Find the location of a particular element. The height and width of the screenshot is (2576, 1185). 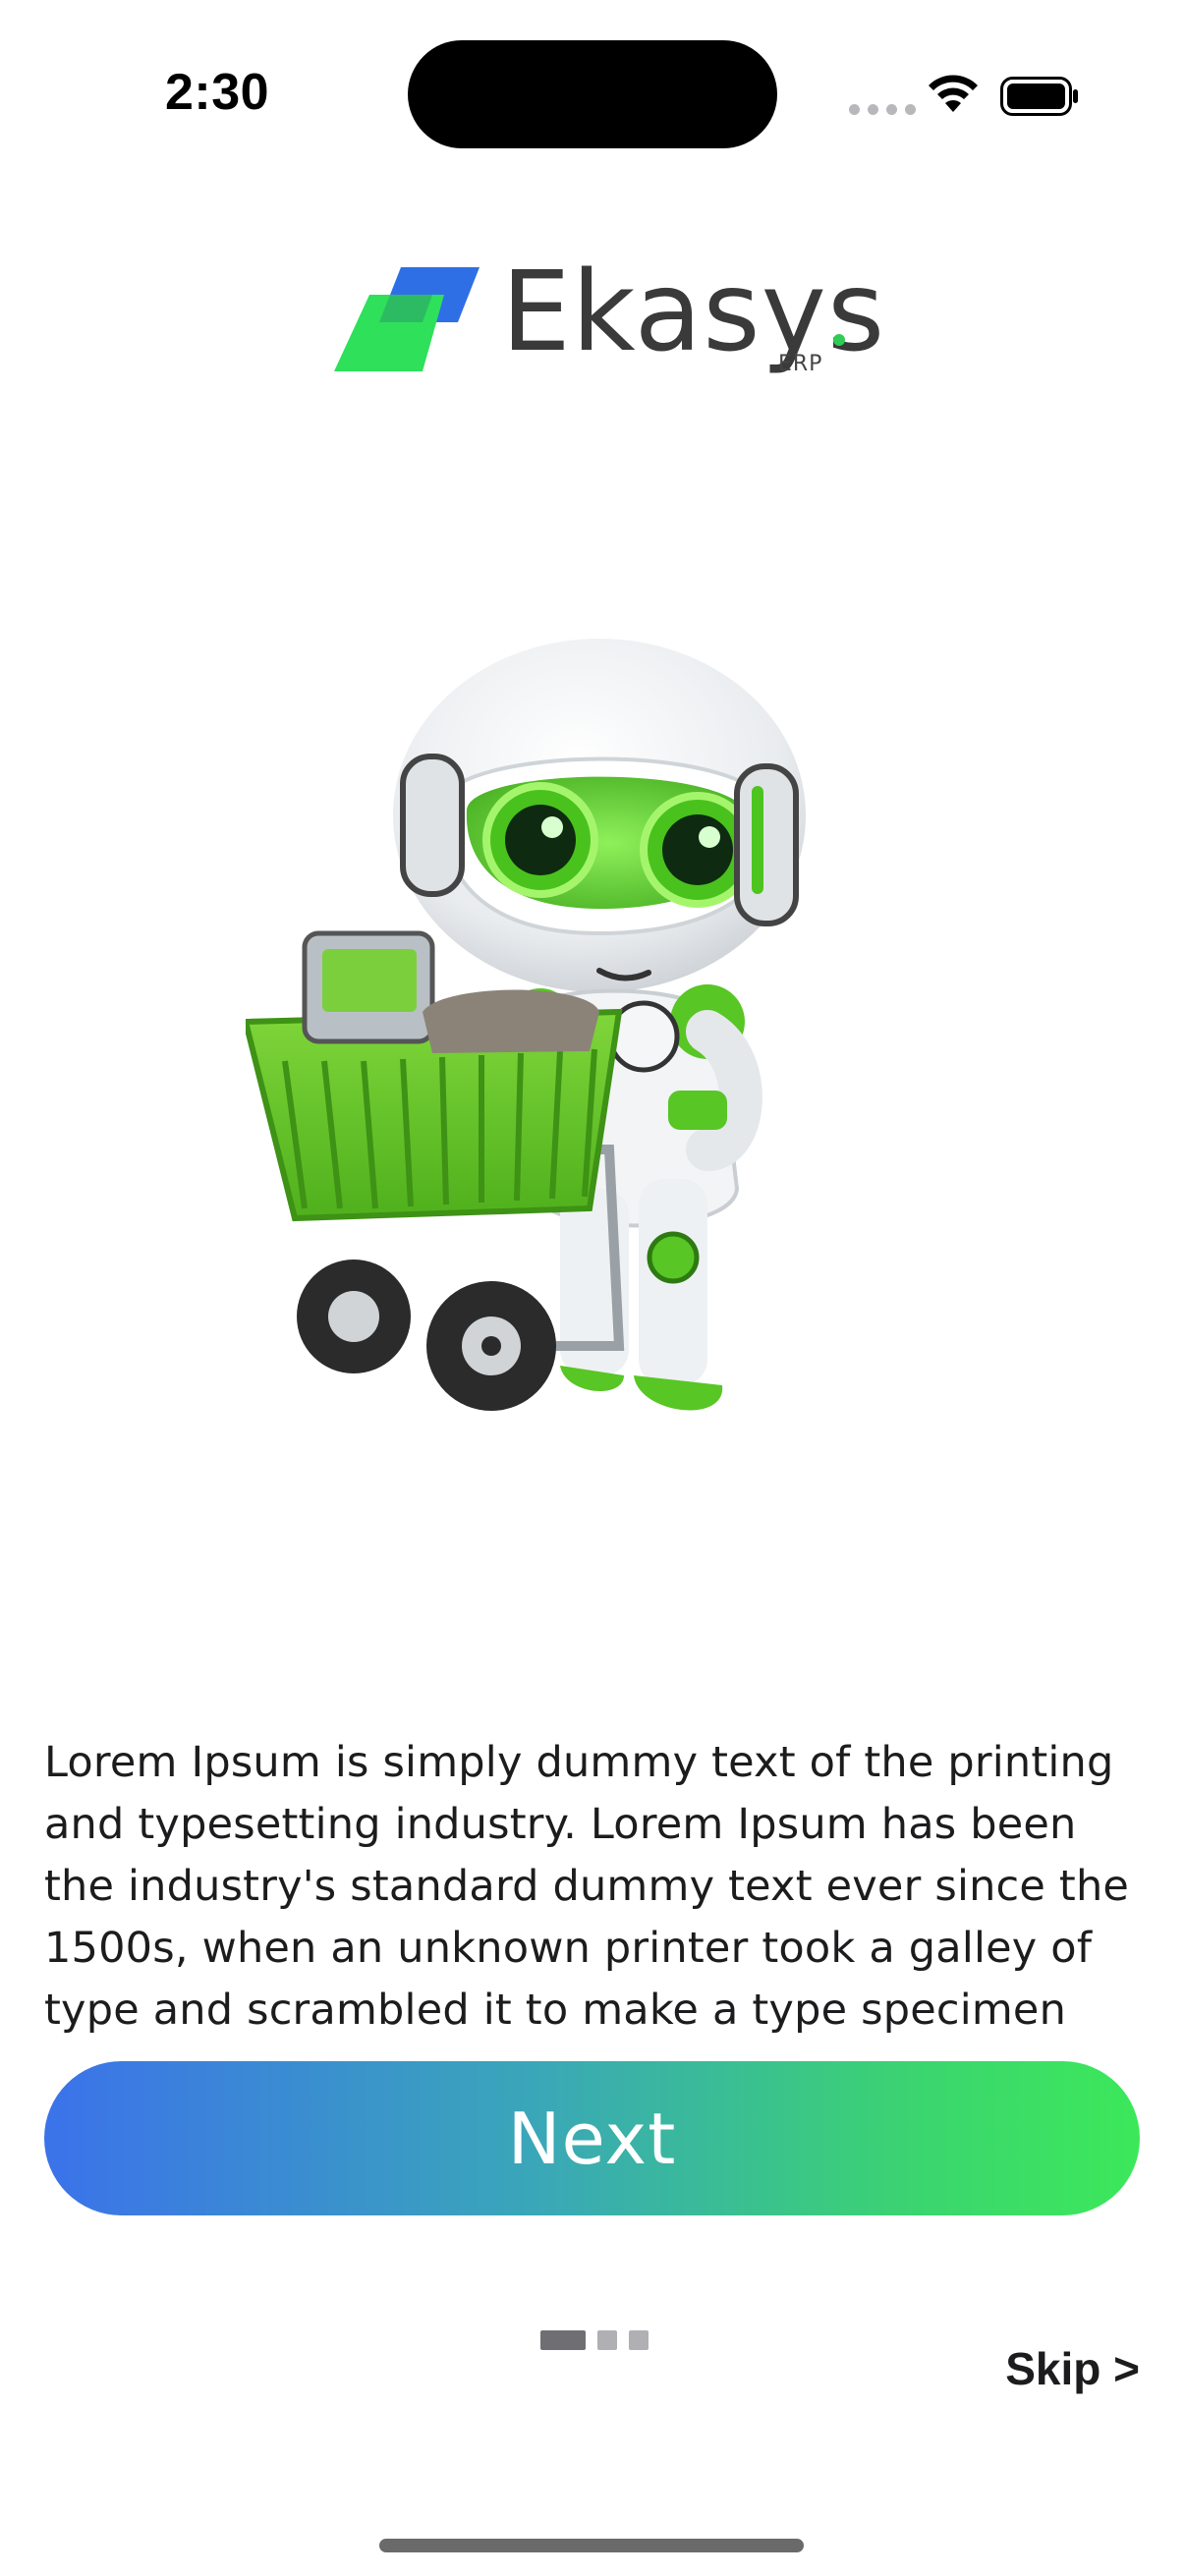

page-indicator-dot-active is located at coordinates (563, 2340).